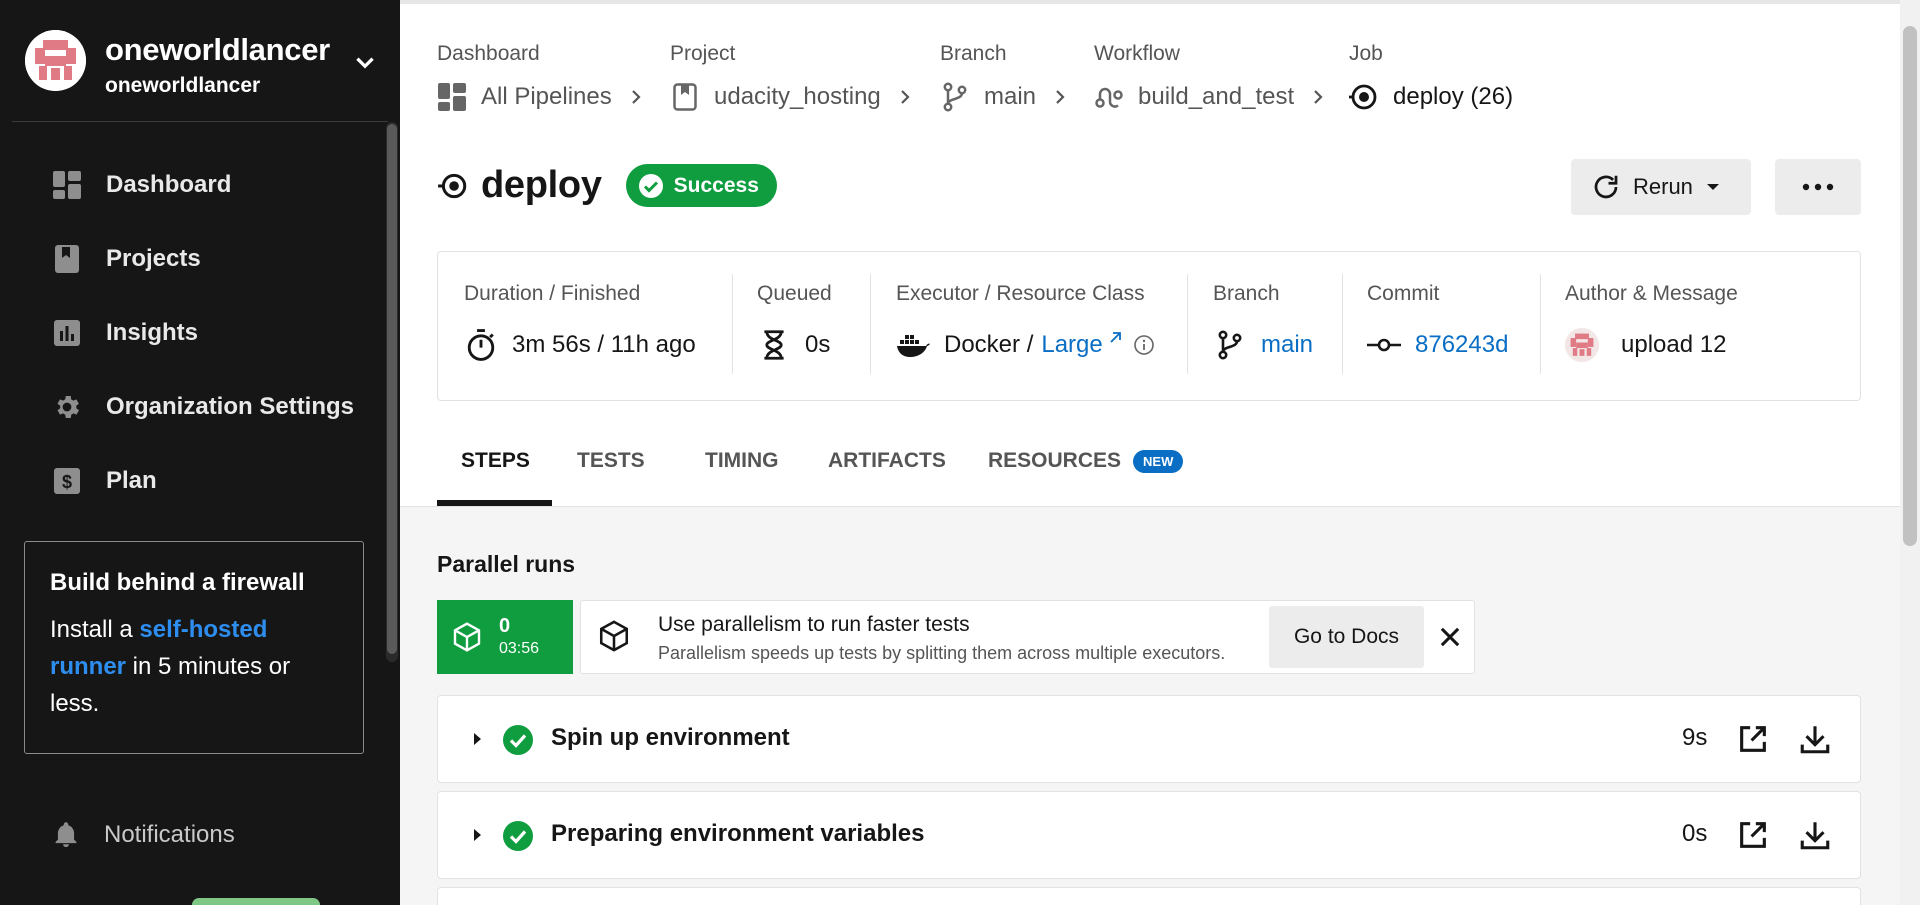 This screenshot has height=905, width=1920. Describe the element at coordinates (1216, 97) in the screenshot. I see `breadcrumb-link: build_and_test` at that location.